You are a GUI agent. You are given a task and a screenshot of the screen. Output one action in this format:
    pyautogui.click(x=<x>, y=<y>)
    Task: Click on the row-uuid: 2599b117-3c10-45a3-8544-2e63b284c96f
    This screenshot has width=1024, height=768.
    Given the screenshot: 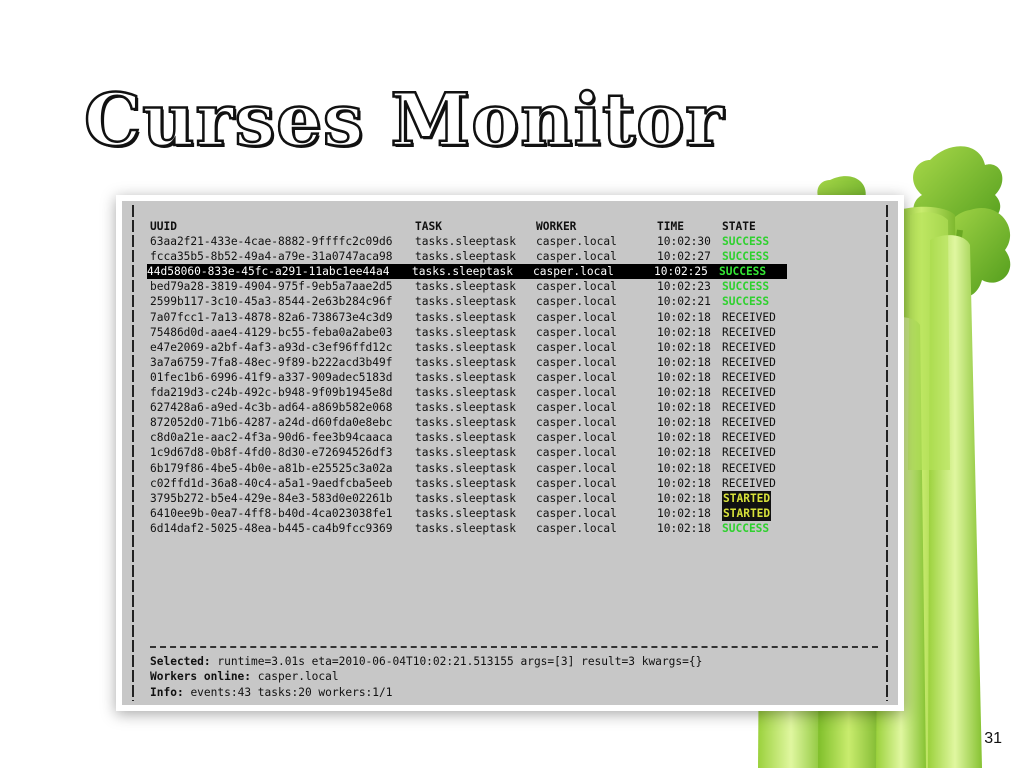 What is the action you would take?
    pyautogui.click(x=271, y=302)
    